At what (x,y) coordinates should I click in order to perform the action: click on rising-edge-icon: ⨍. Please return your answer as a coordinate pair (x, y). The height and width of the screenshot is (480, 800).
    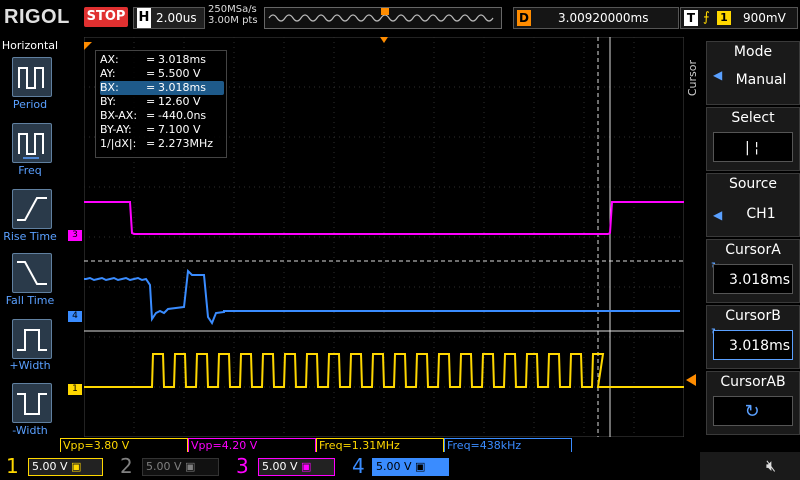
    Looking at the image, I should click on (706, 17).